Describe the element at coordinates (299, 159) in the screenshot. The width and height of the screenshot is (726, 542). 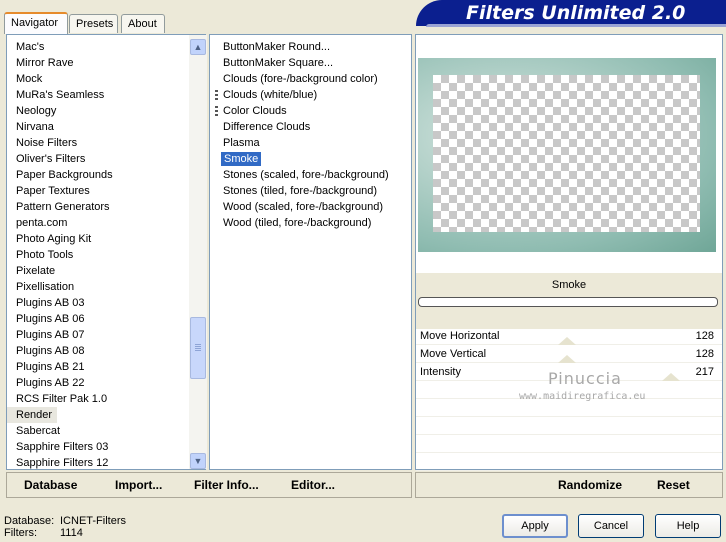
I see `filter-item: Smoke` at that location.